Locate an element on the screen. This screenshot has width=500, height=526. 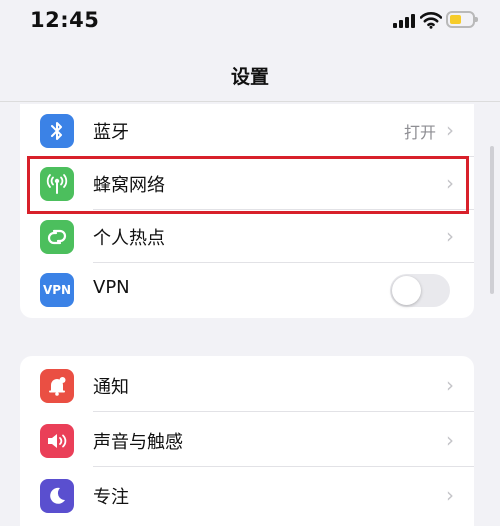
personal-hotspot-icon is located at coordinates (57, 237).